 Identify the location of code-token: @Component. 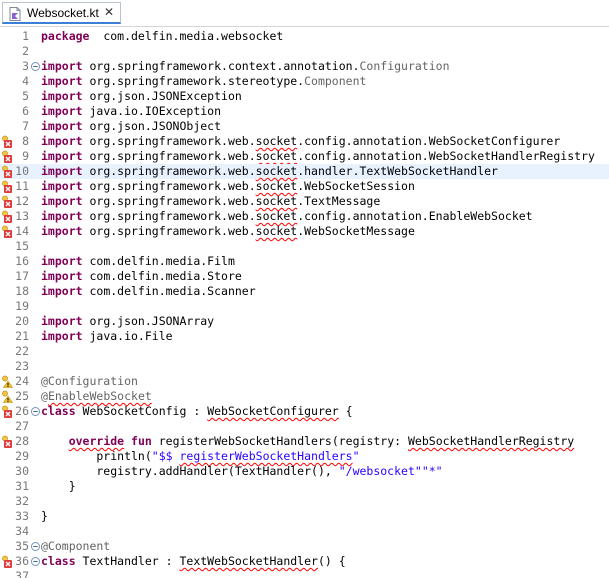
(76, 546).